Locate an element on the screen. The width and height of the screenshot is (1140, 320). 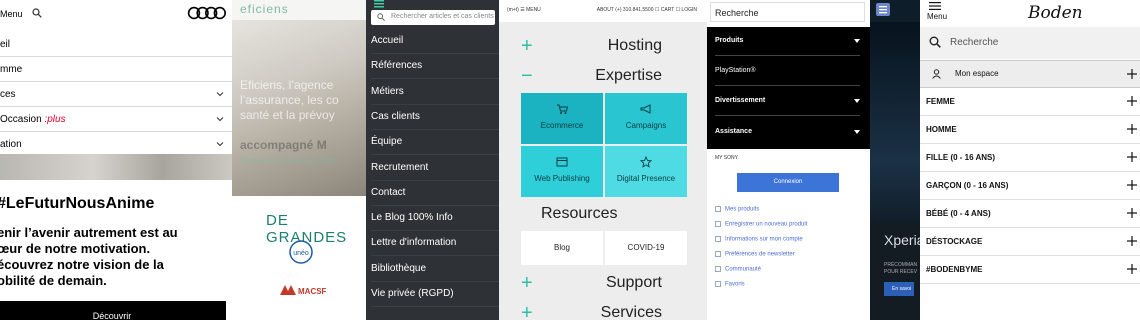
audi-rings-logo is located at coordinates (207, 13).